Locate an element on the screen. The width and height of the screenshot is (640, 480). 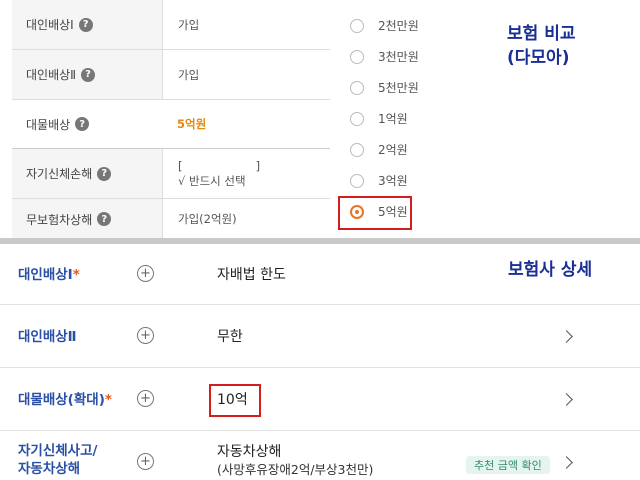
option-1eok: 1억원 is located at coordinates (410, 118).